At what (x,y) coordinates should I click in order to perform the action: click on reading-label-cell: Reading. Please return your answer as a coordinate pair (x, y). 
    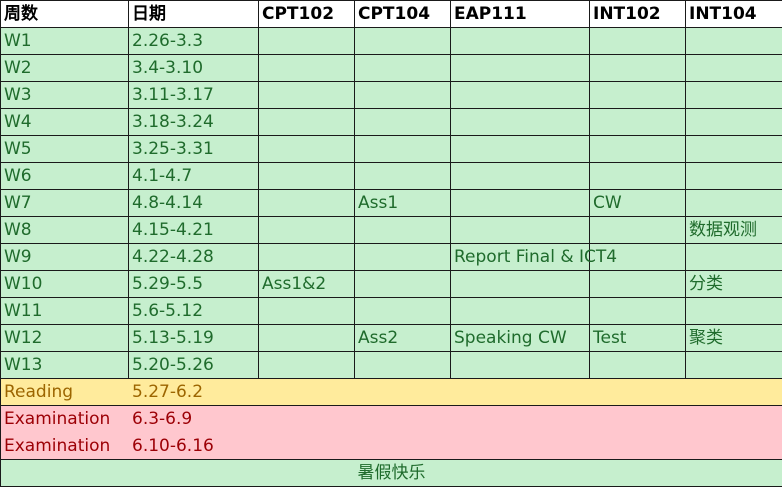
    Looking at the image, I should click on (65, 392).